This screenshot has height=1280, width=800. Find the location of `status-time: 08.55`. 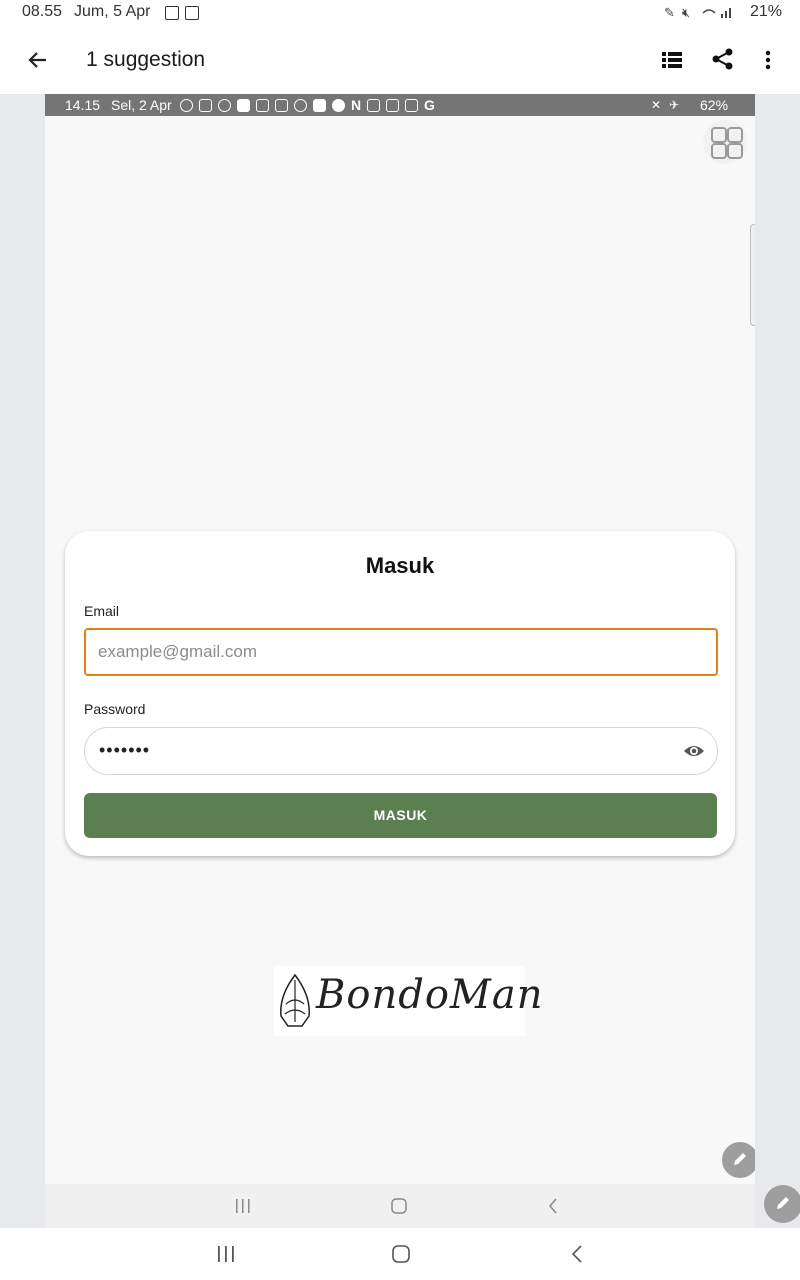

status-time: 08.55 is located at coordinates (42, 11).